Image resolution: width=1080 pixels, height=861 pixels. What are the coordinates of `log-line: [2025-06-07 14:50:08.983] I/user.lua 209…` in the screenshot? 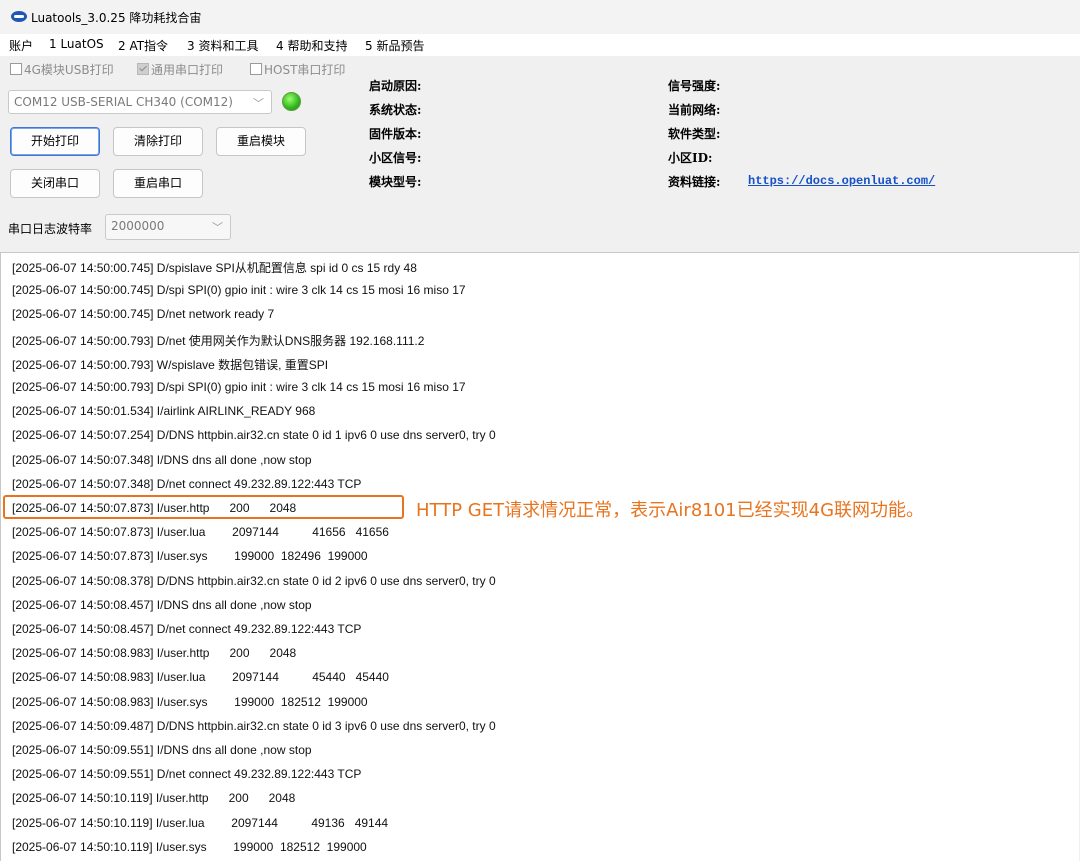 It's located at (200, 677).